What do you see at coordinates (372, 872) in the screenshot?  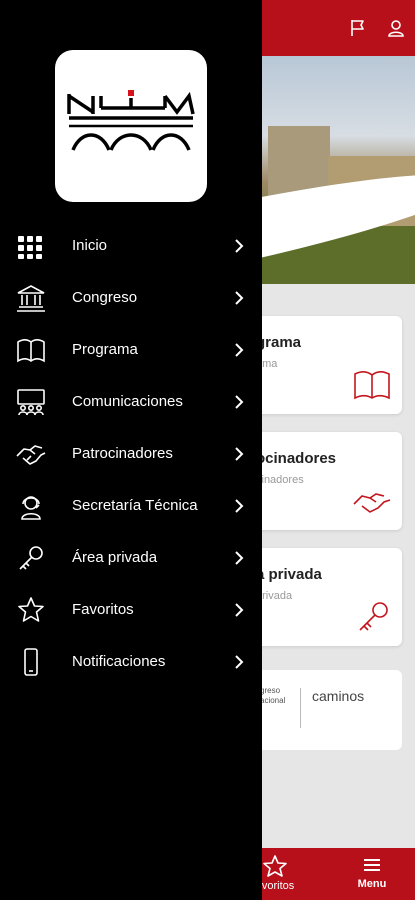 I see `nav-menu: Menu` at bounding box center [372, 872].